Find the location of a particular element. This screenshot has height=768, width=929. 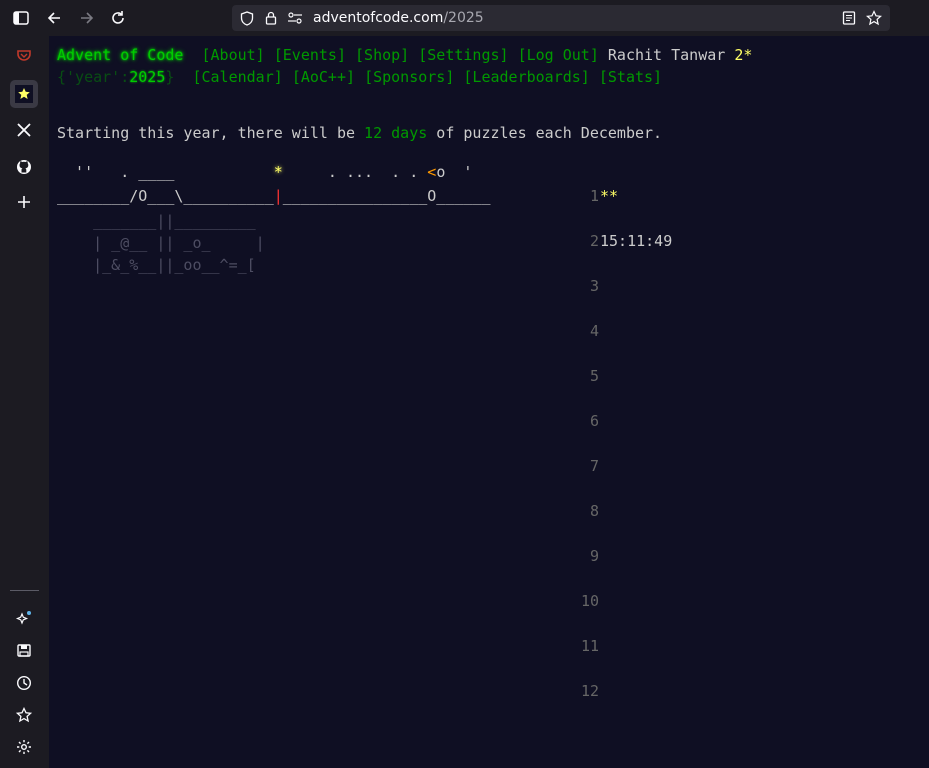

art-row2-a: ________/O___\__________ is located at coordinates (165, 196).